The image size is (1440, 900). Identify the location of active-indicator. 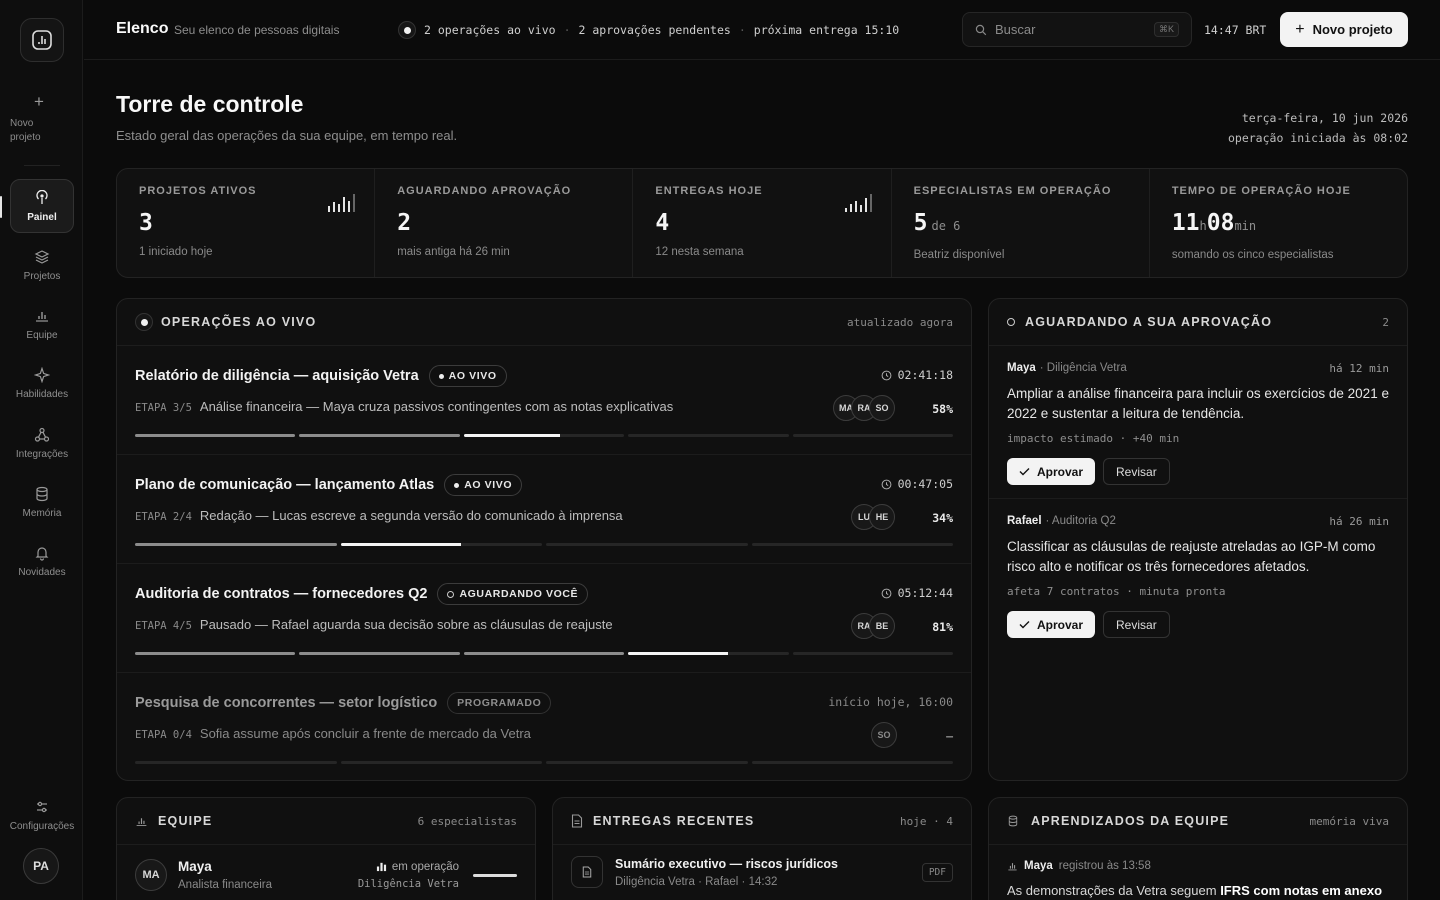
(1, 207).